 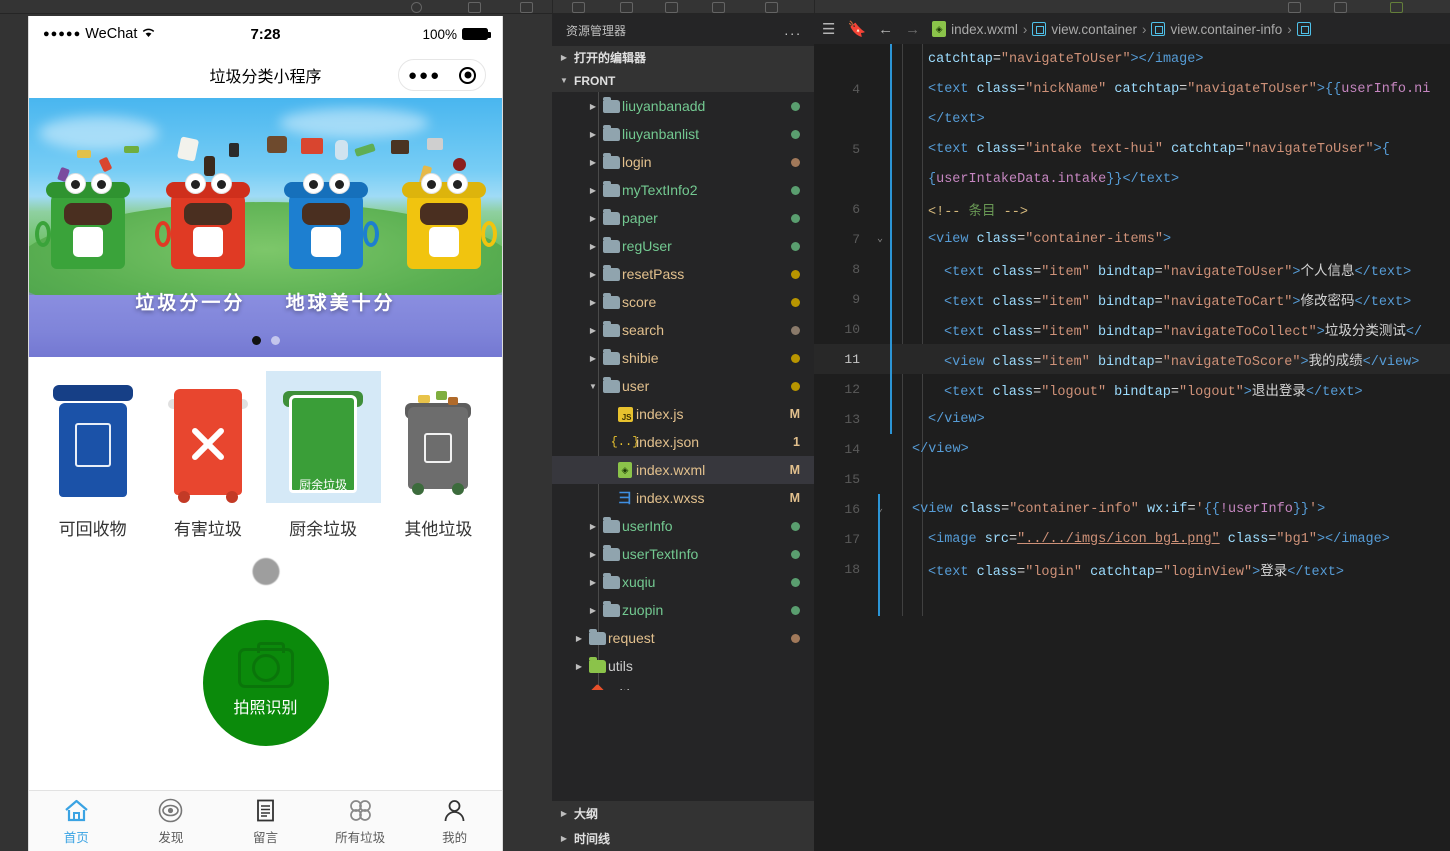 I want to click on tree-folder-item: ▶ score, so click(x=683, y=302).